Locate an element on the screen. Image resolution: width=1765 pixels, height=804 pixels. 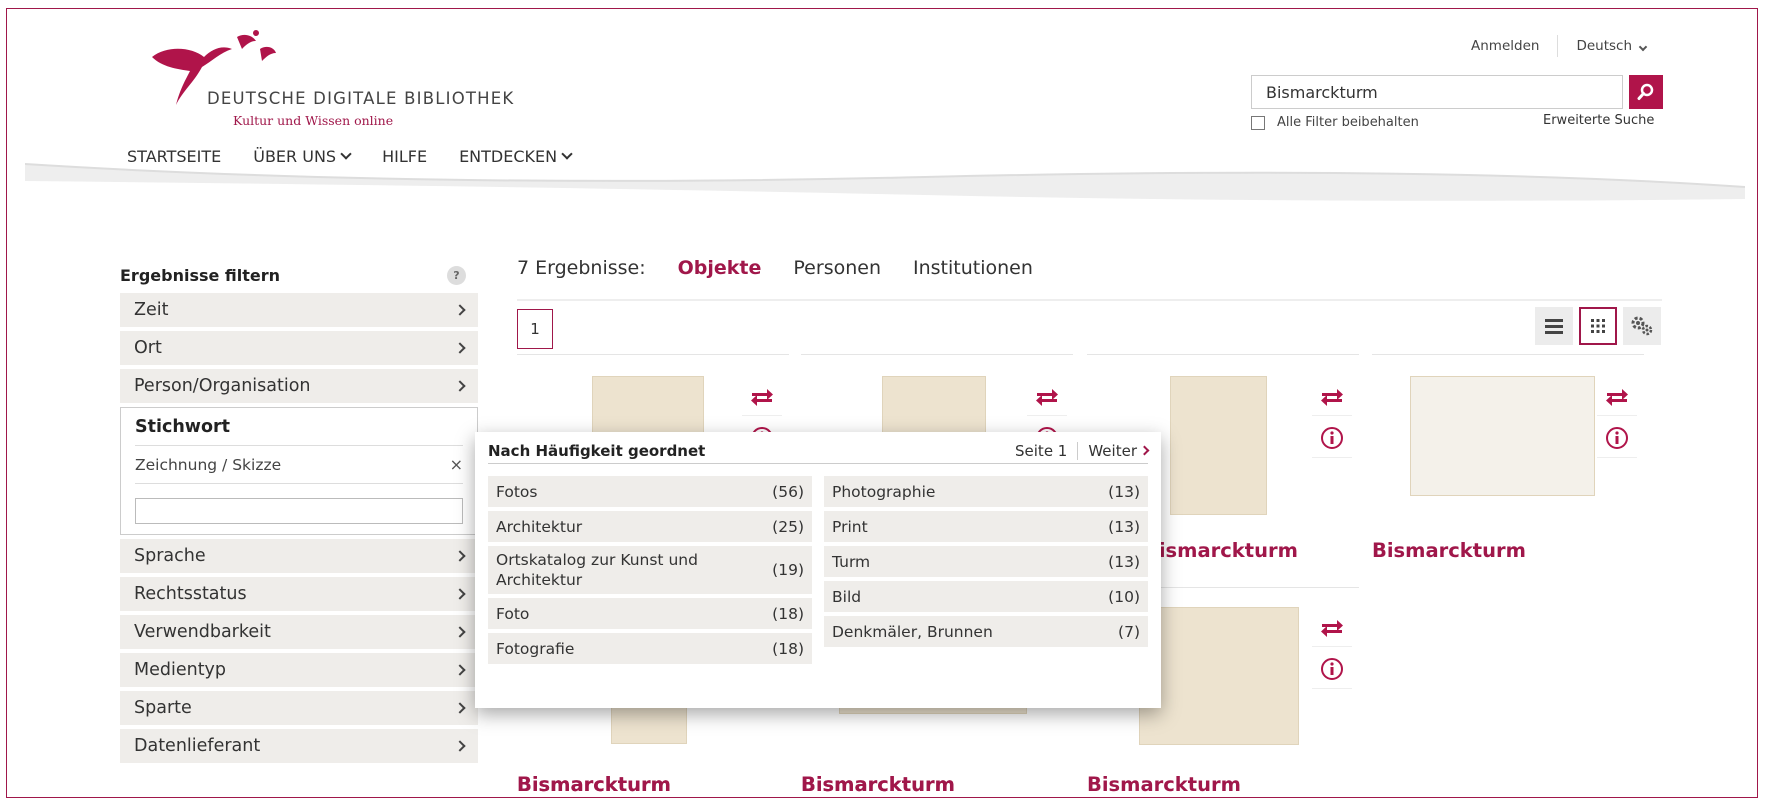
help-icon: ? is located at coordinates (456, 275).